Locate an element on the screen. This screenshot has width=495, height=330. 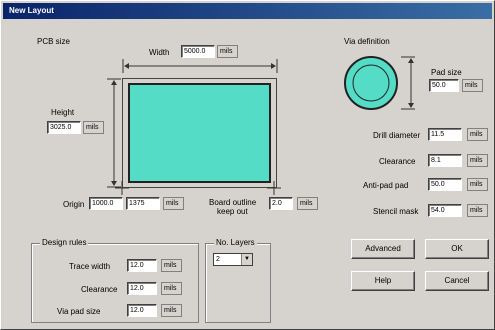
via-pad-size-input: 12.0 is located at coordinates (142, 310).